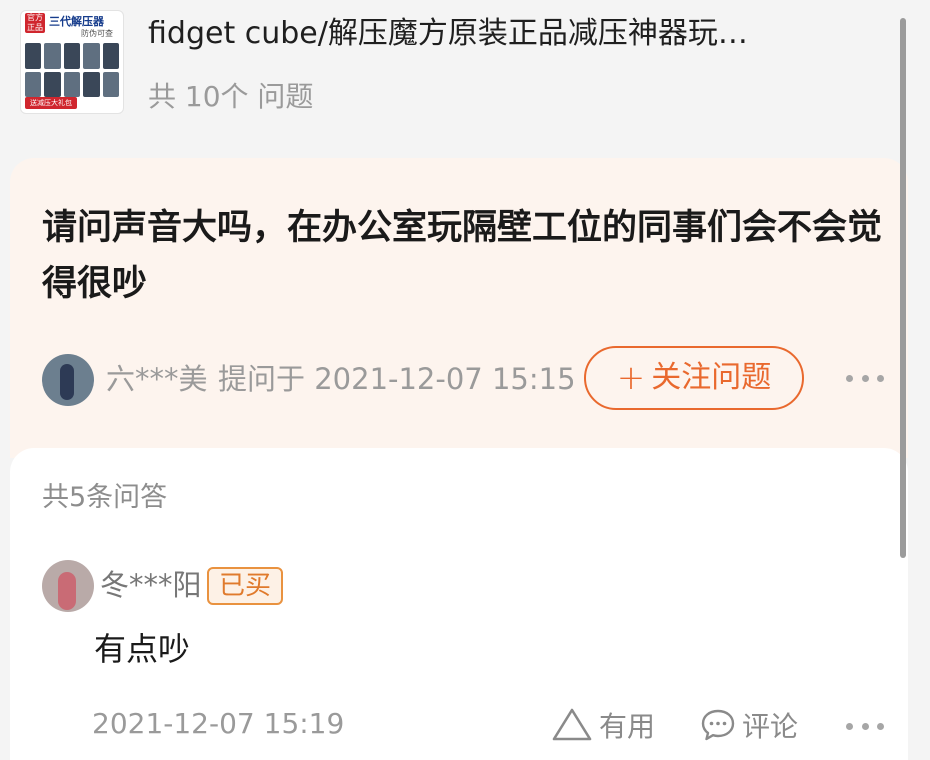 The width and height of the screenshot is (930, 760). What do you see at coordinates (627, 726) in the screenshot?
I see `useful-label: 有用` at bounding box center [627, 726].